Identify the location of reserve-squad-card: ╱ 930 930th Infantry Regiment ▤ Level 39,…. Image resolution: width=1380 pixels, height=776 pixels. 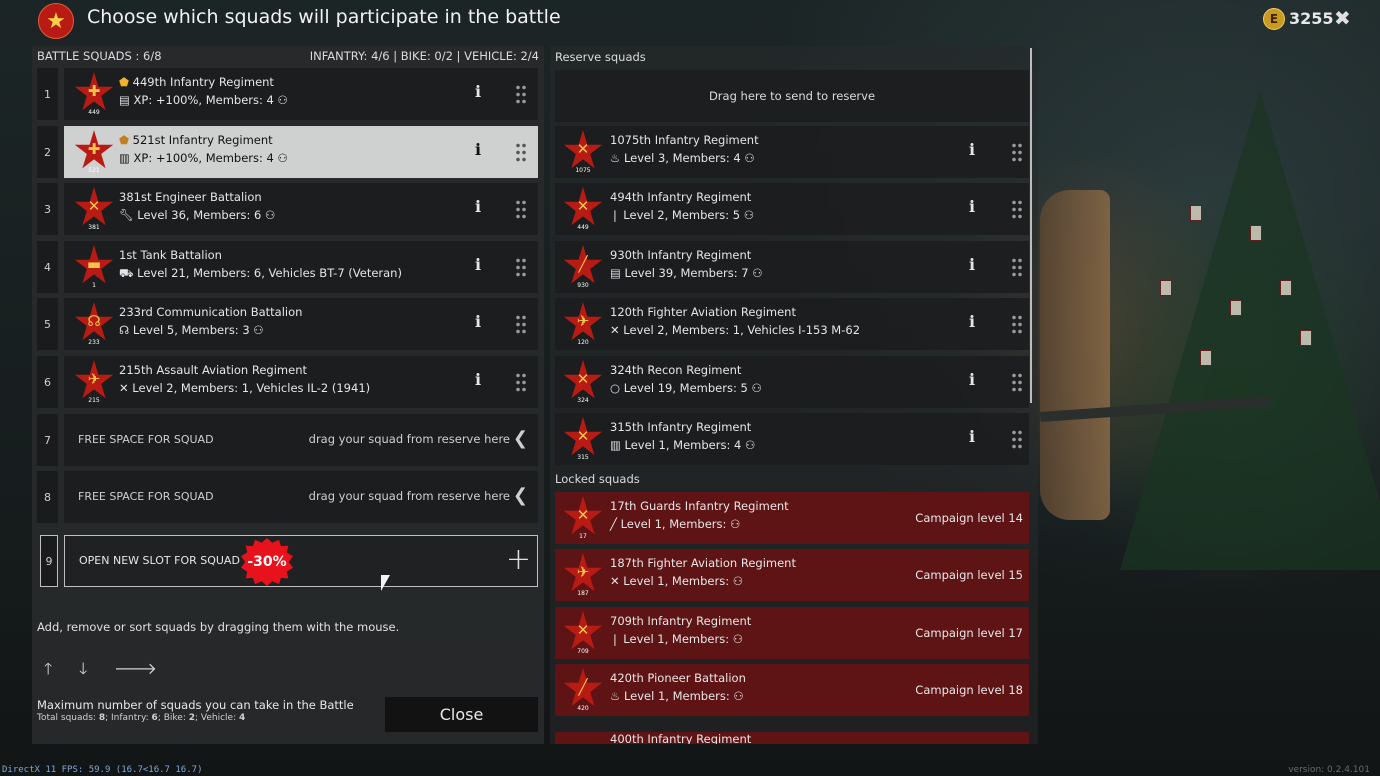
(792, 267).